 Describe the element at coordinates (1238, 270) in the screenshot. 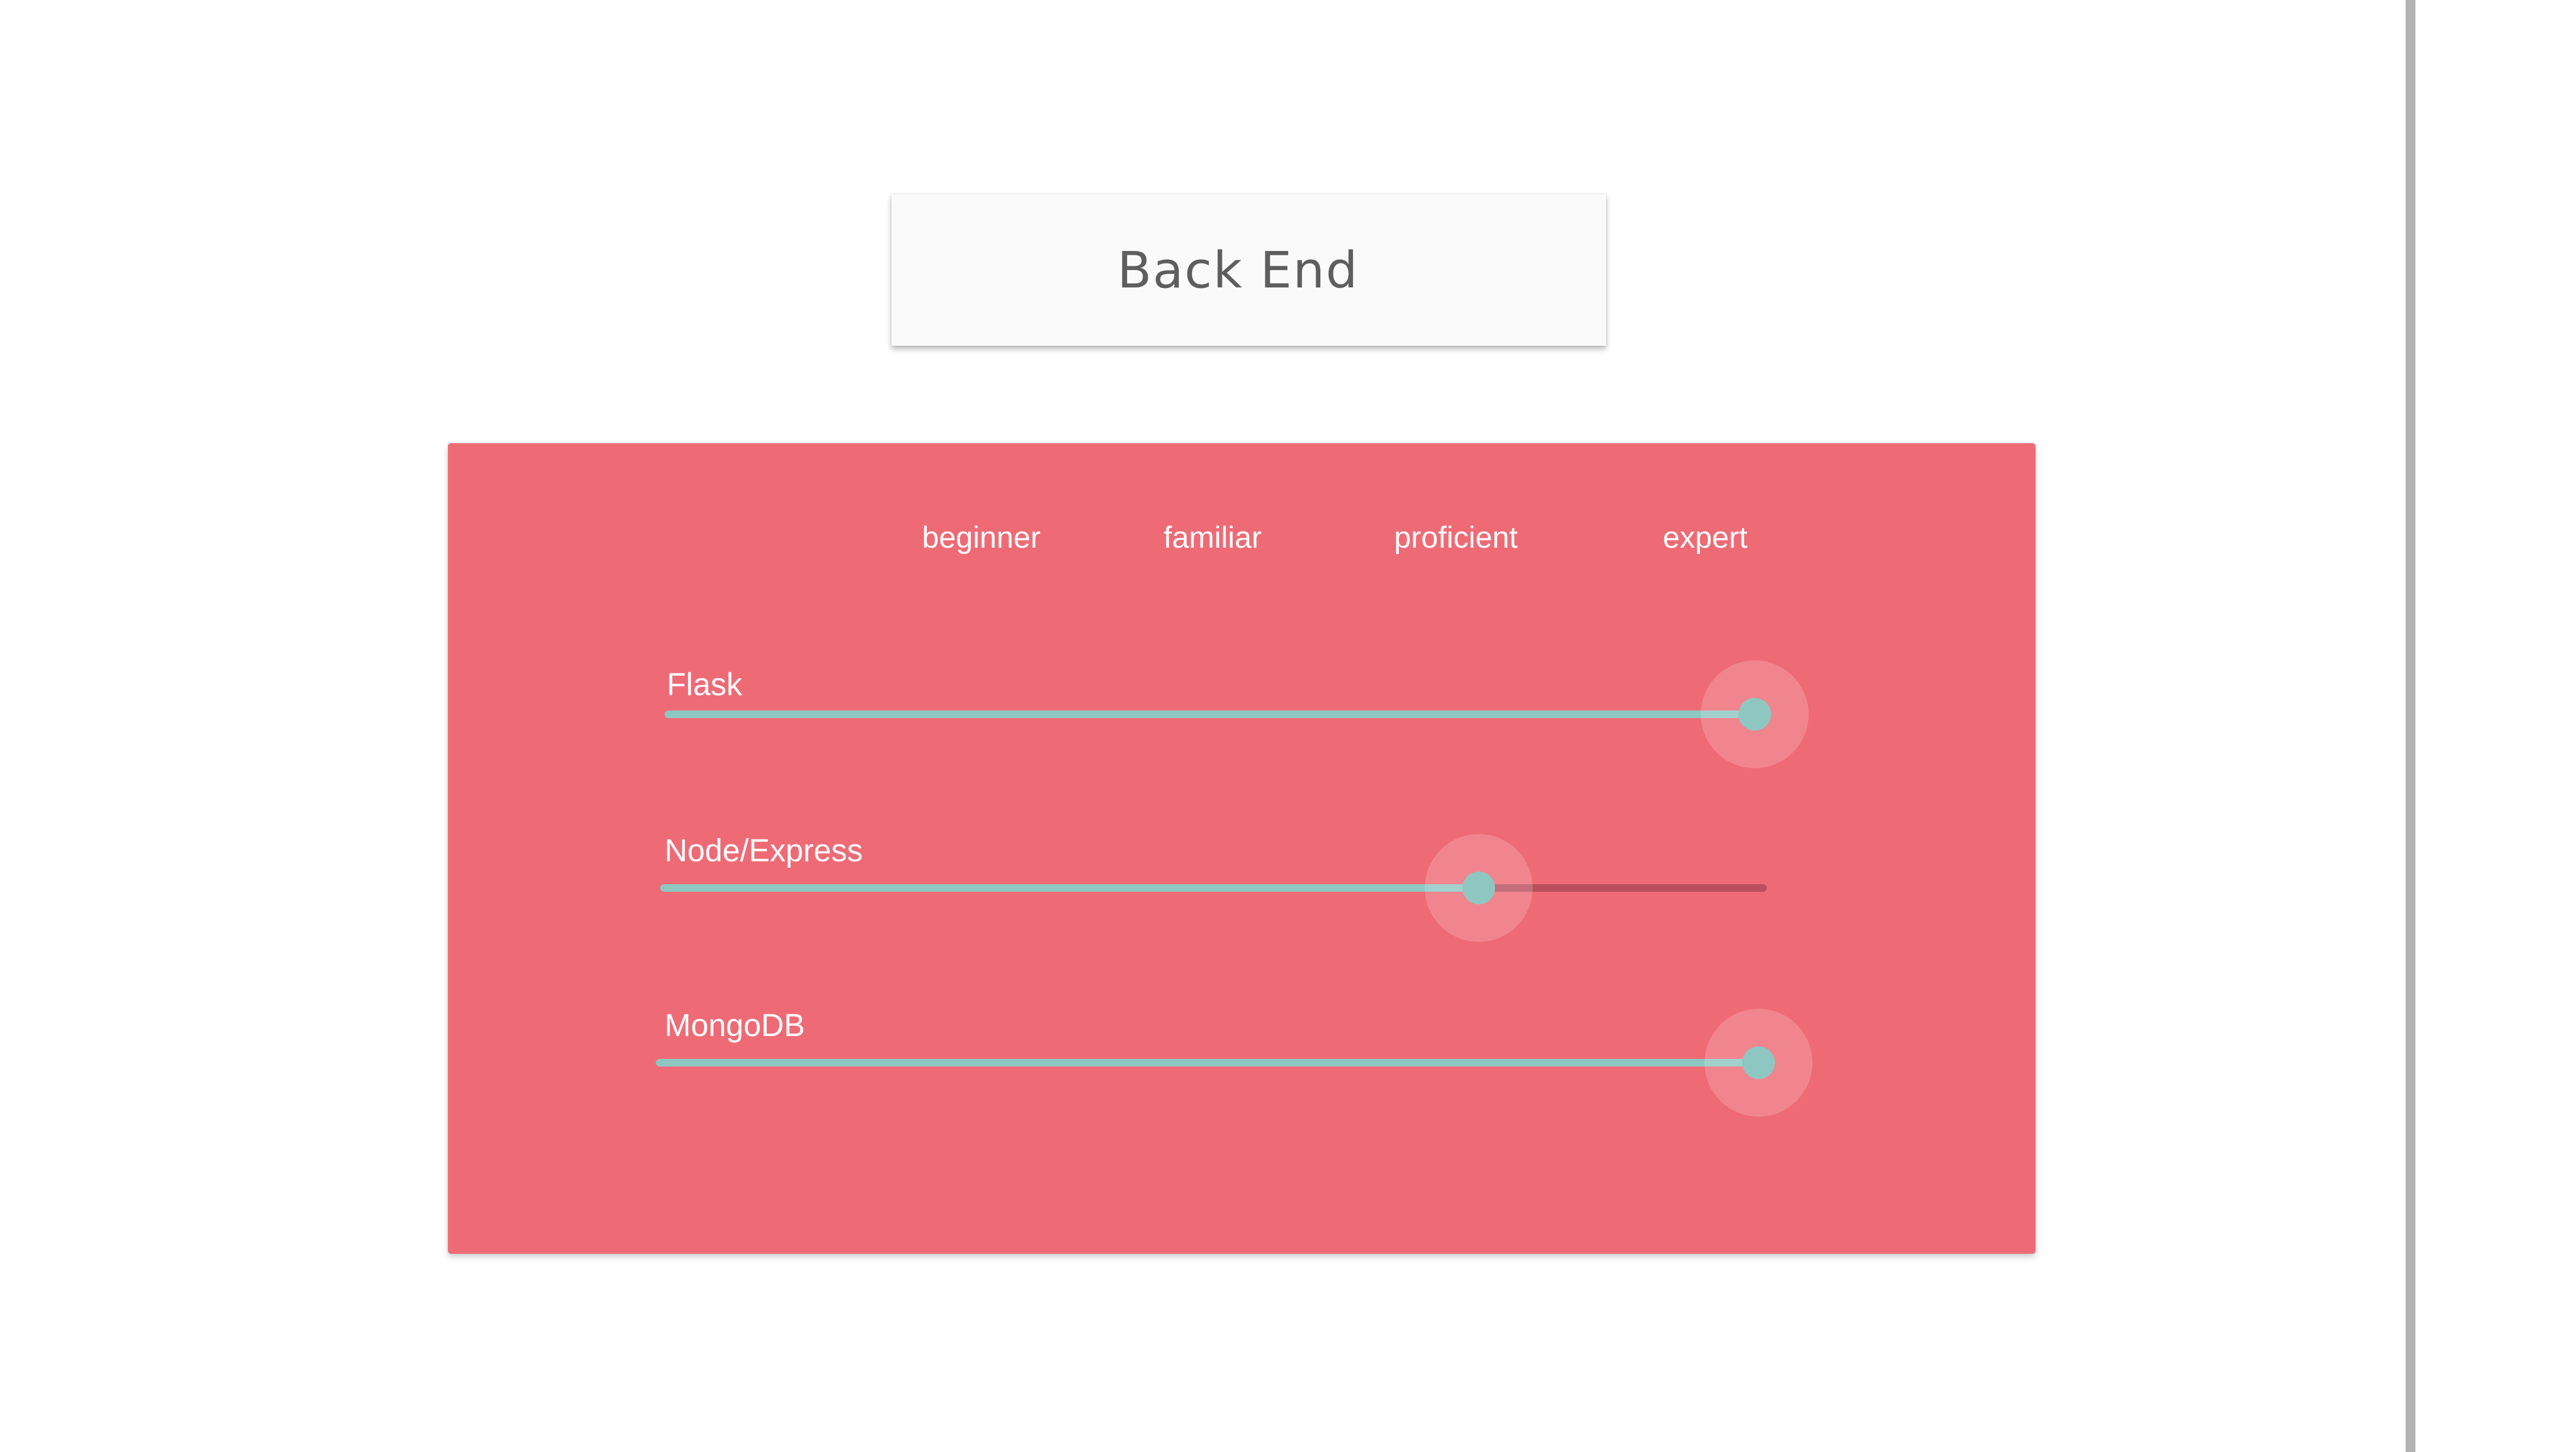

I see `section-title: Back End` at that location.